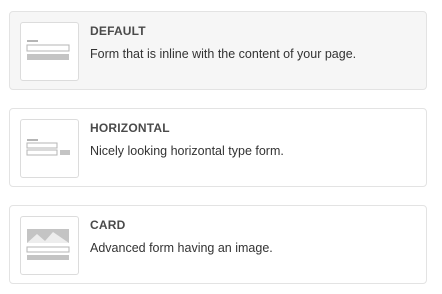 The height and width of the screenshot is (294, 442). What do you see at coordinates (49, 148) in the screenshot?
I see `horizontal-form-layout-icon` at bounding box center [49, 148].